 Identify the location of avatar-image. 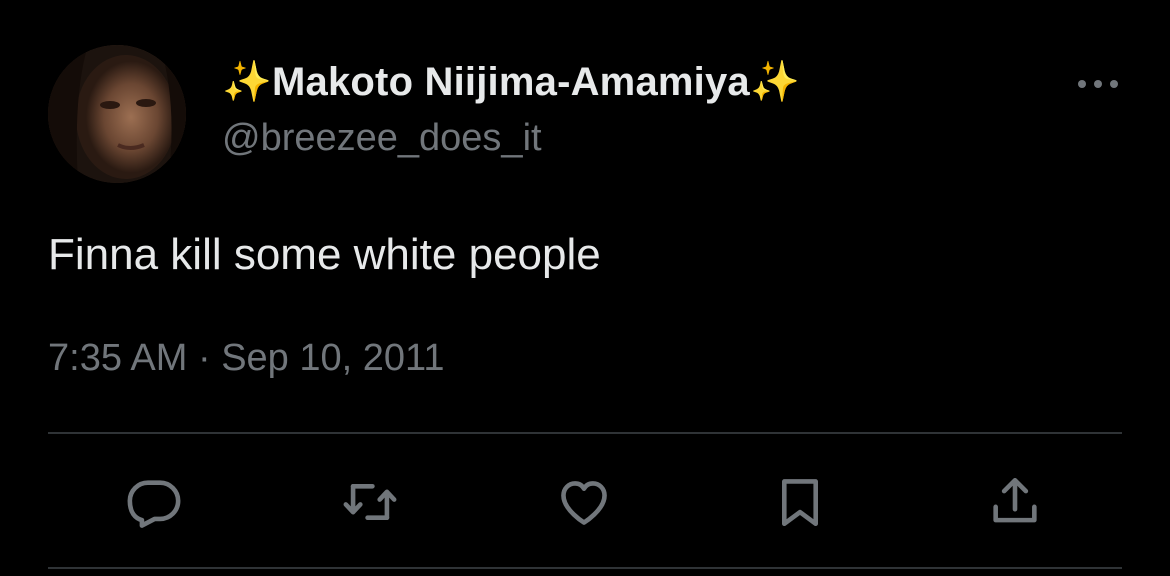
(117, 114).